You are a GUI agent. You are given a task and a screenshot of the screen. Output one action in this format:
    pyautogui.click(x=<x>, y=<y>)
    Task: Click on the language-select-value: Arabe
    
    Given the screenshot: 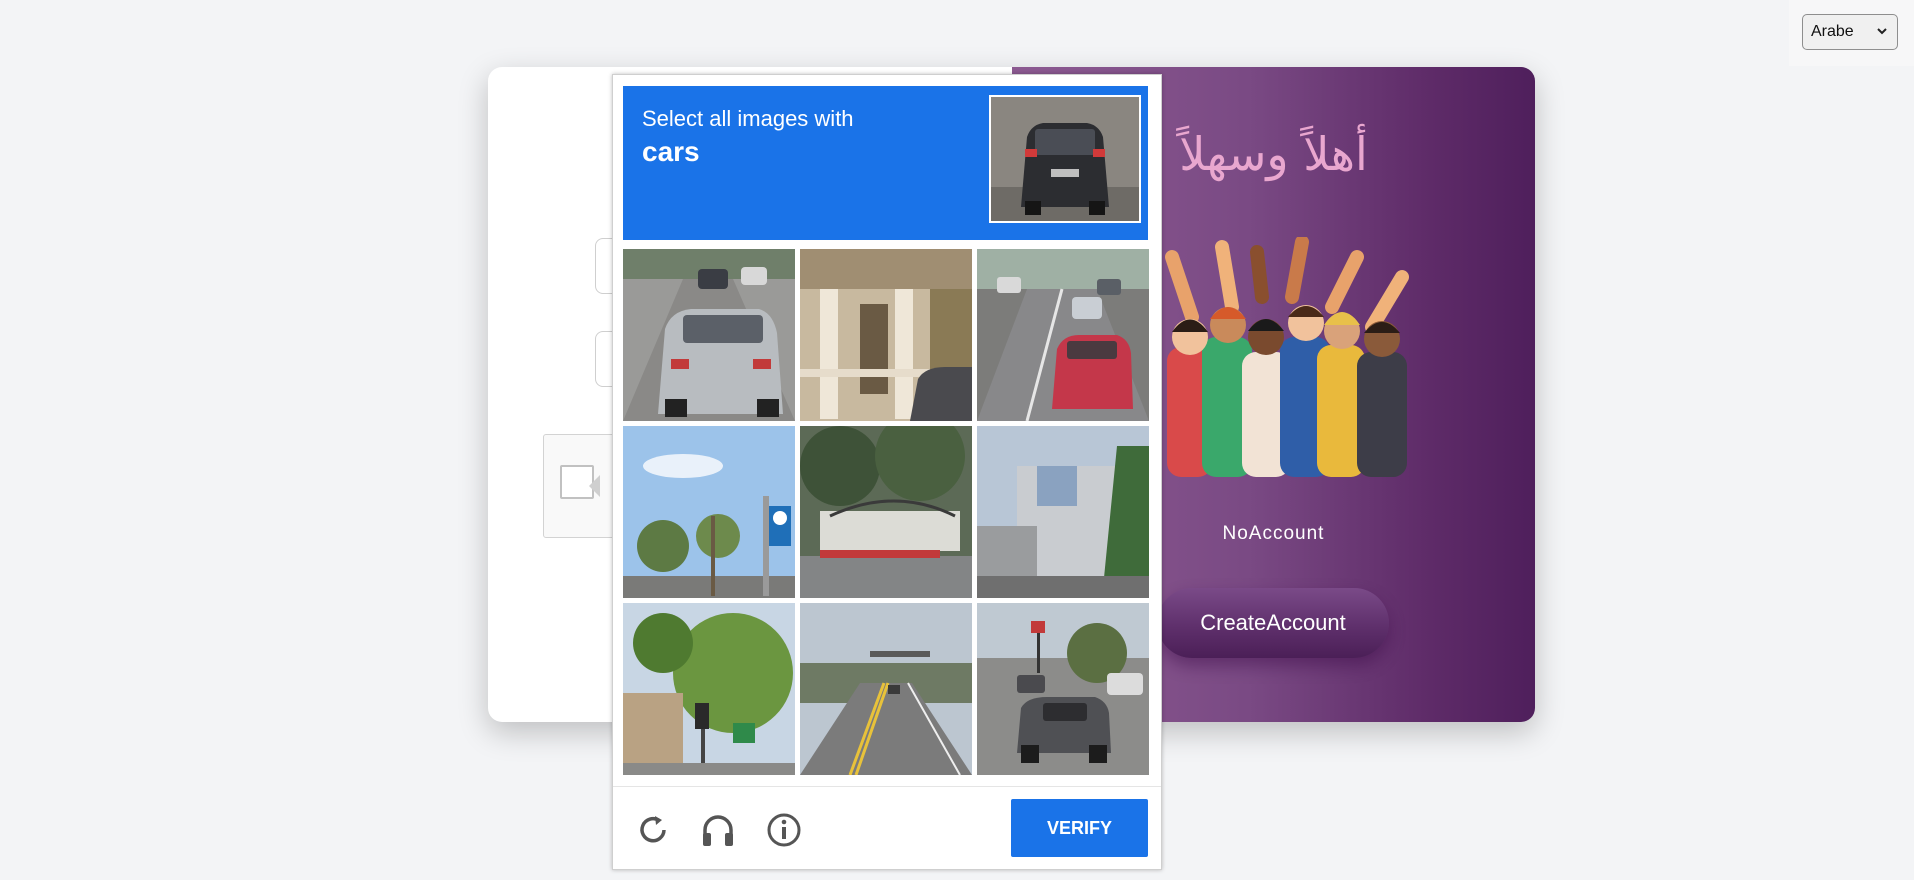 What is the action you would take?
    pyautogui.click(x=1832, y=31)
    